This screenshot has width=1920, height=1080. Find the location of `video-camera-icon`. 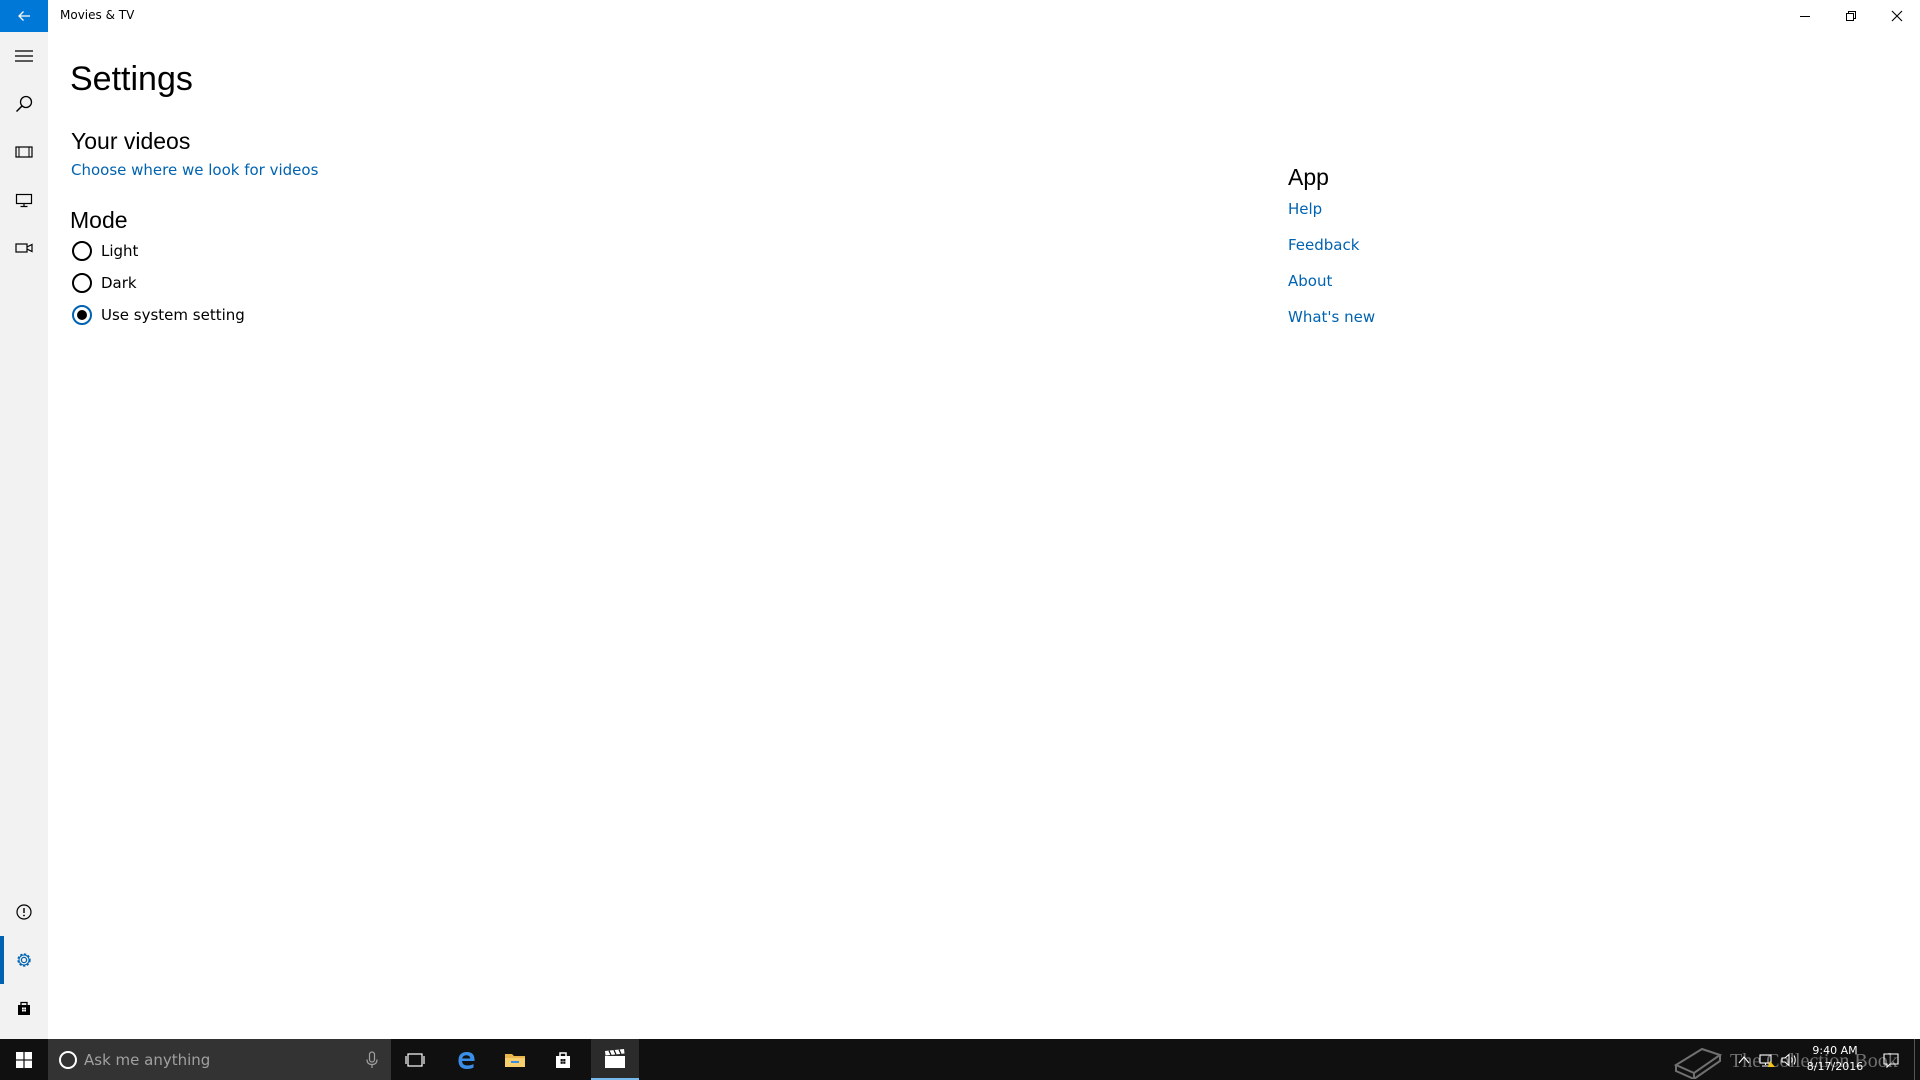

video-camera-icon is located at coordinates (24, 248).